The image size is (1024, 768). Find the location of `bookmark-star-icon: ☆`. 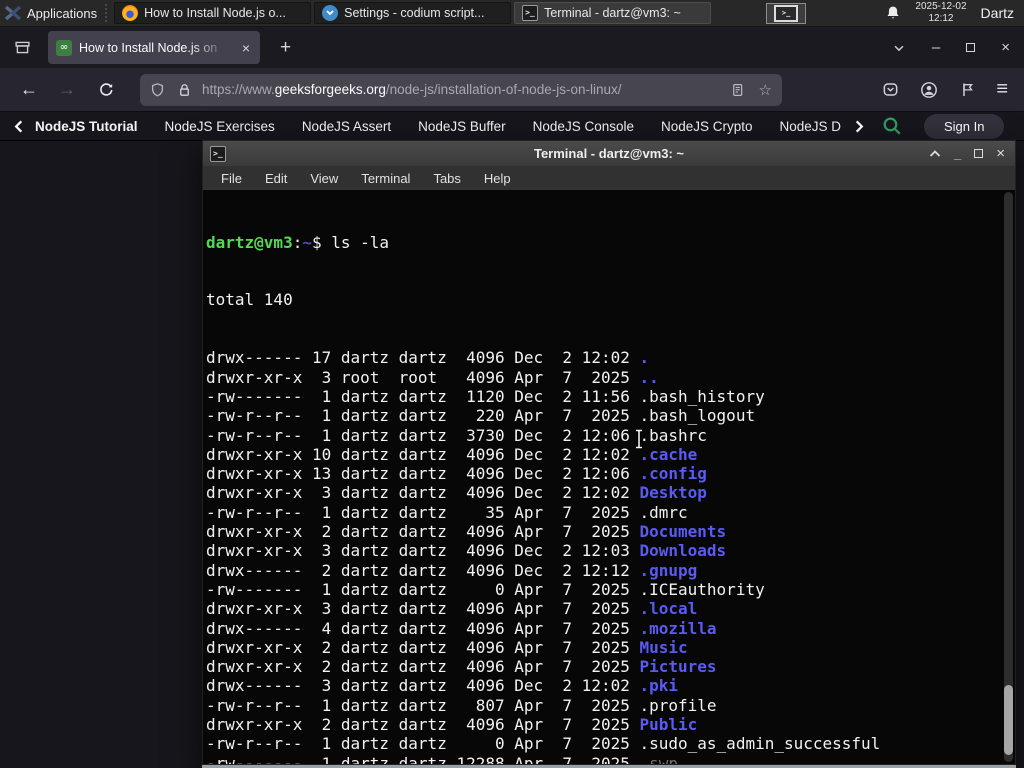

bookmark-star-icon: ☆ is located at coordinates (765, 90).